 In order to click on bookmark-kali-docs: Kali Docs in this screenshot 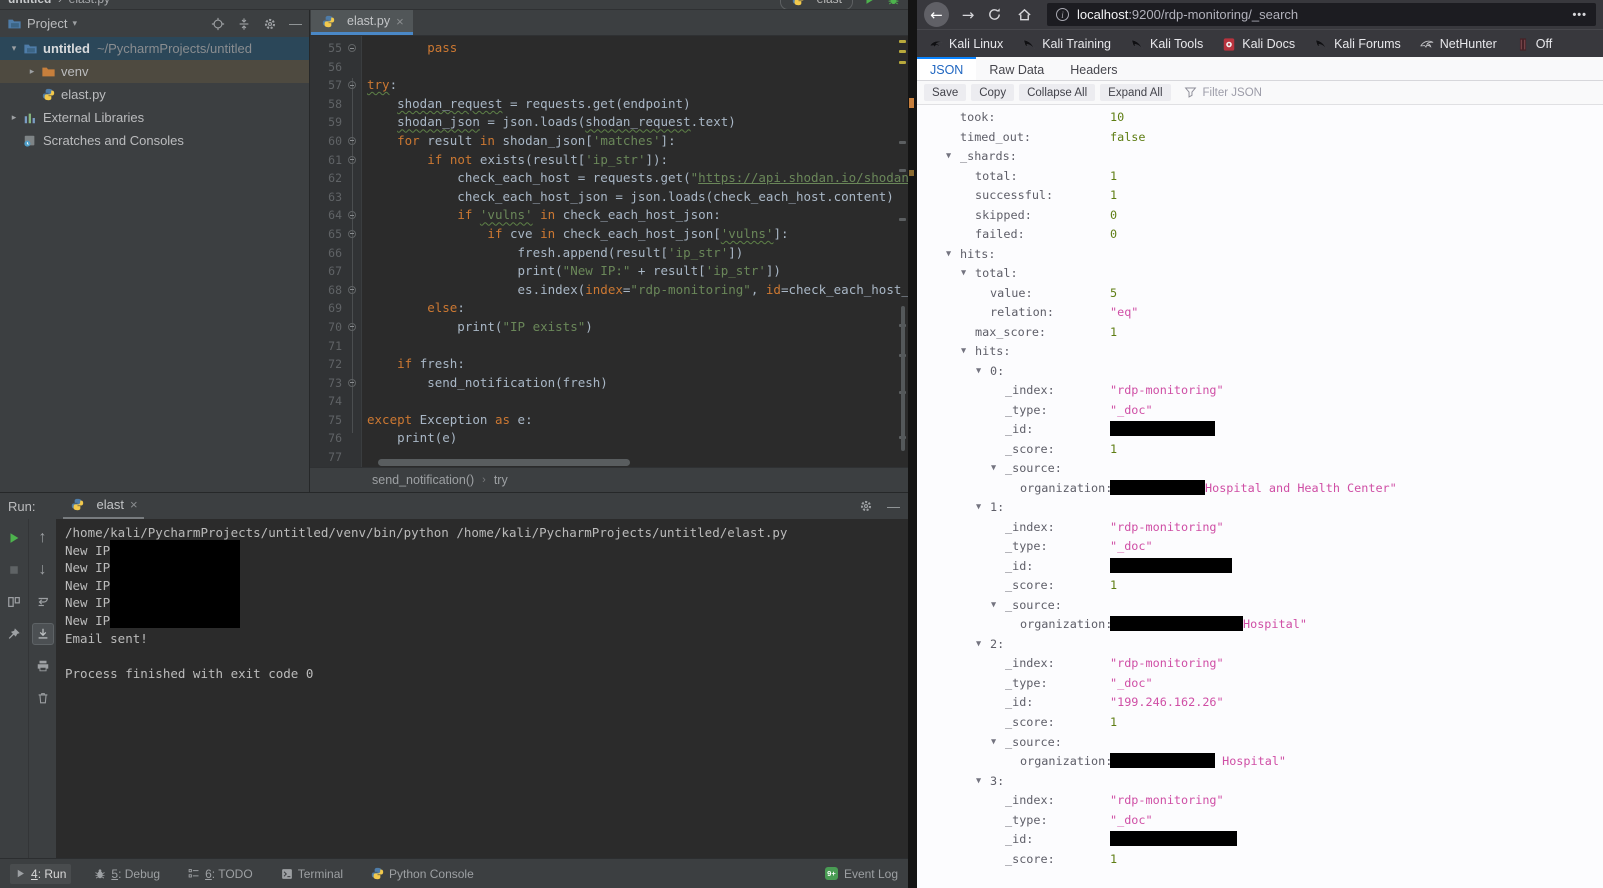, I will do `click(1258, 44)`.